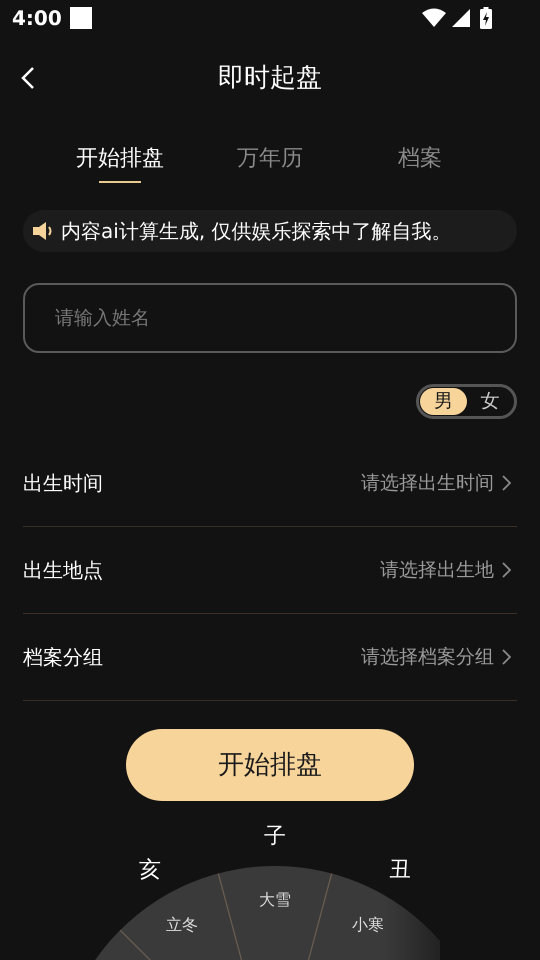  I want to click on solar-term-label: 小寒, so click(368, 924).